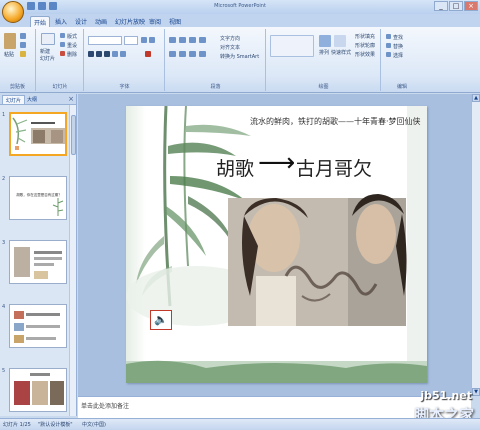  What do you see at coordinates (38, 198) in the screenshot?
I see `slide-thumbnail: 胡歌，你在这里是否有过期？` at bounding box center [38, 198].